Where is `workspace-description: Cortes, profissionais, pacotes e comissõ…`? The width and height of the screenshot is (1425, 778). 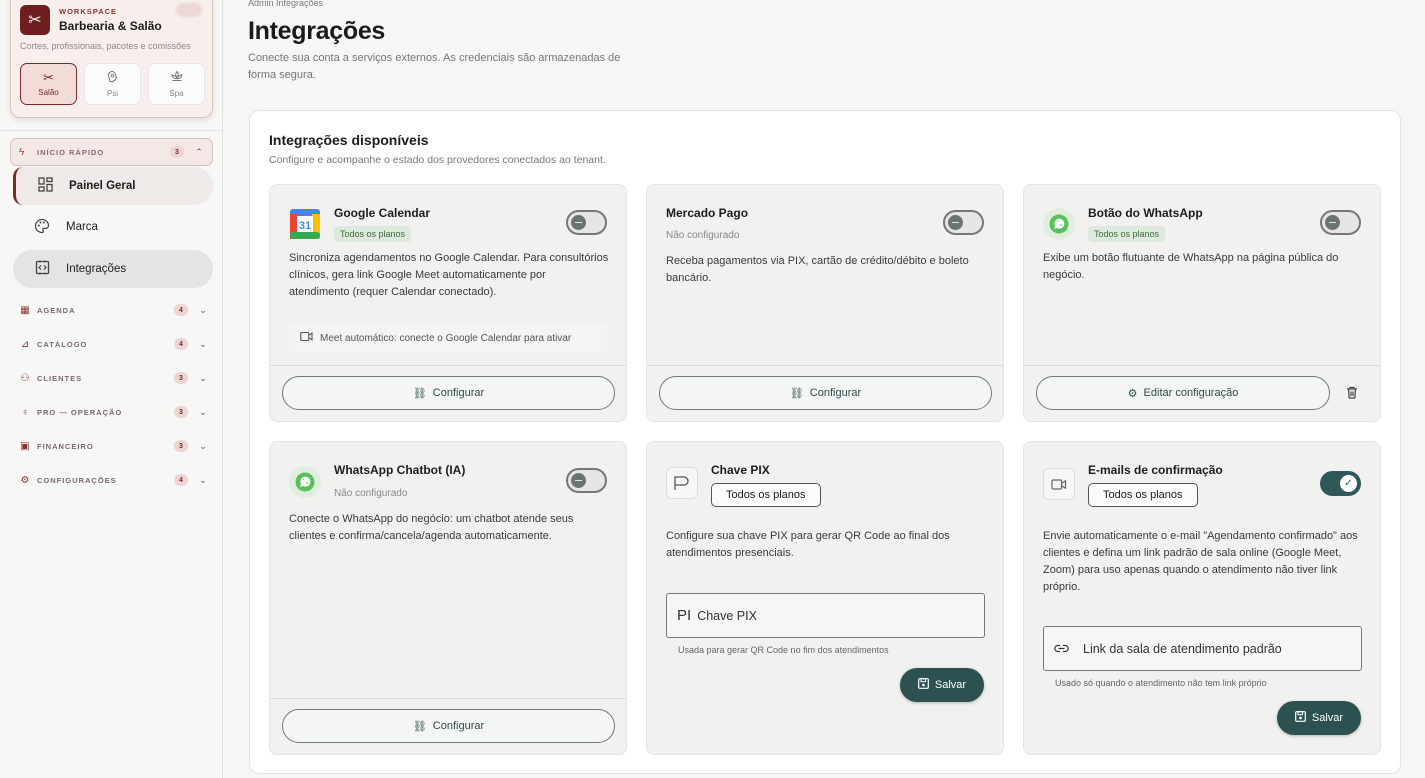 workspace-description: Cortes, profissionais, pacotes e comissõ… is located at coordinates (105, 46).